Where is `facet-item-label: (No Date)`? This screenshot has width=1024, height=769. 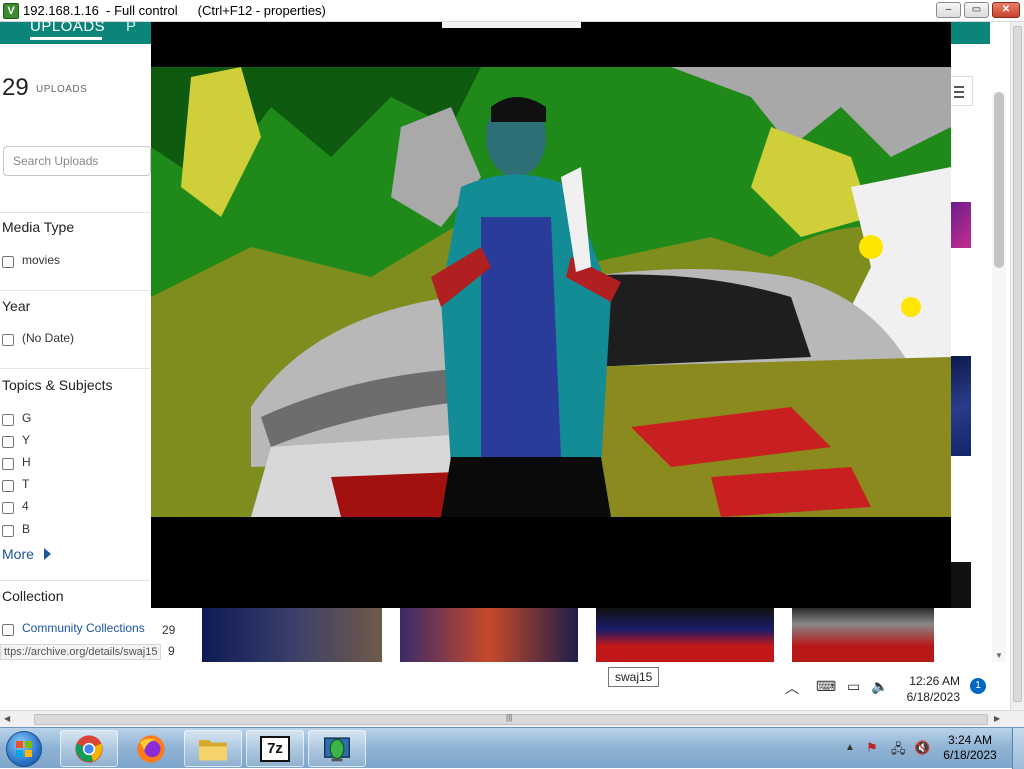 facet-item-label: (No Date) is located at coordinates (48, 338).